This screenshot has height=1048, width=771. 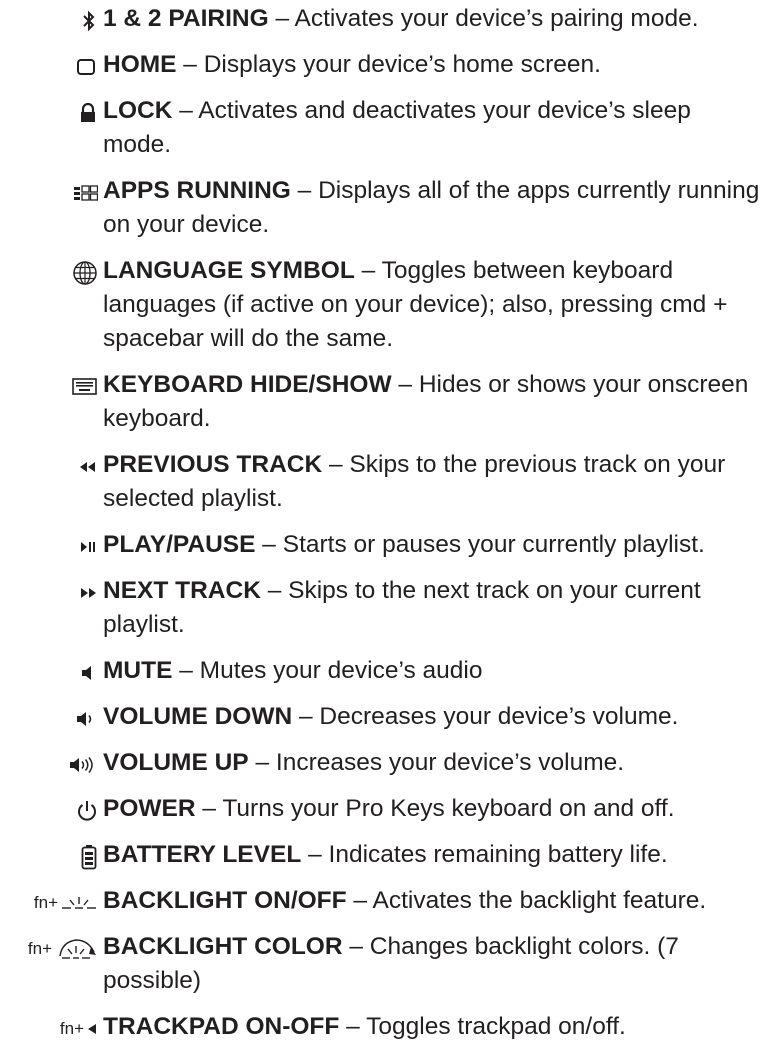 I want to click on backlight-color-icon: fn+, so click(x=50, y=949).